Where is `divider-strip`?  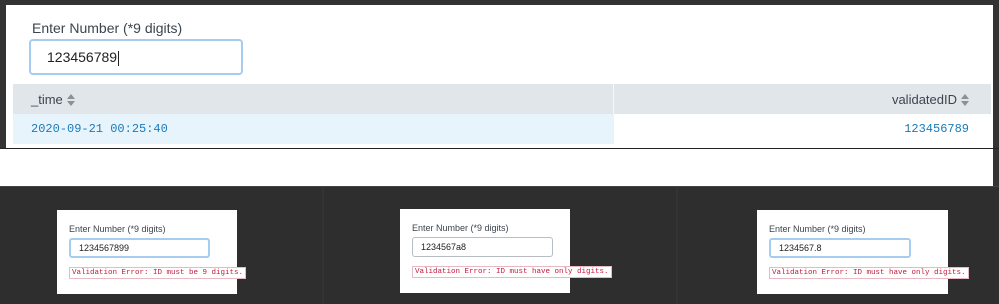
divider-strip is located at coordinates (499, 167).